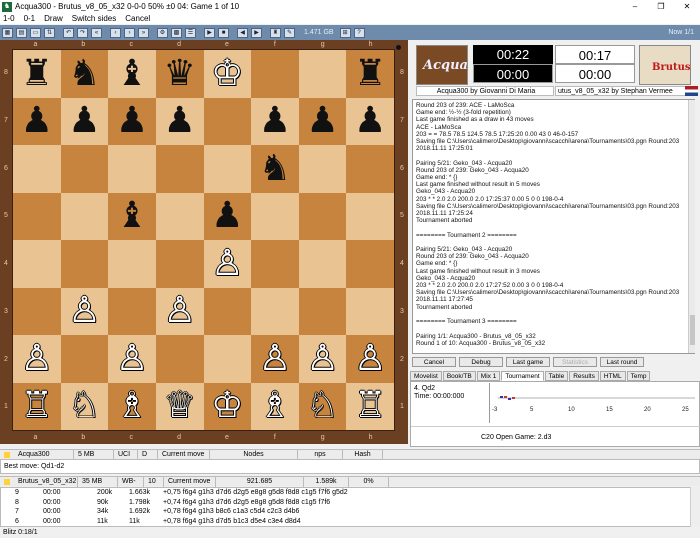 The image size is (700, 538). I want to click on piece-c7: ♟, so click(132, 121).